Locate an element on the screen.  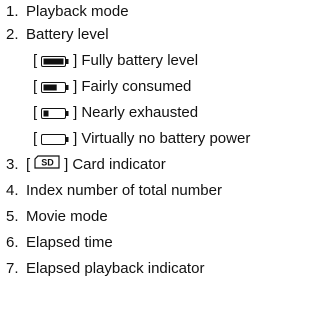
battery-level-item: [ ] Virtually no battery power is located at coordinates (165, 139).